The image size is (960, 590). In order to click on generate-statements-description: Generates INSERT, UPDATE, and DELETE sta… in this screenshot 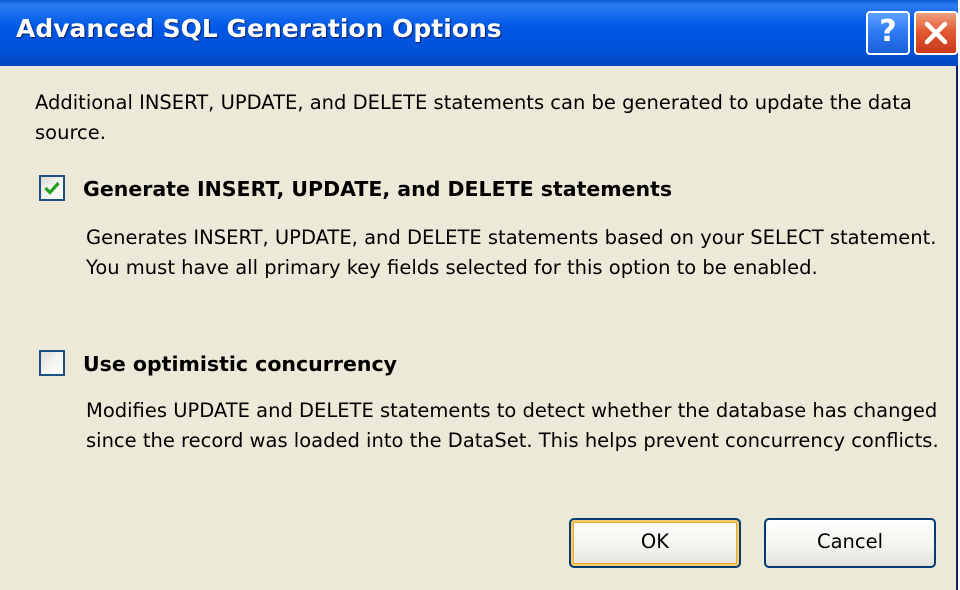, I will do `click(511, 252)`.